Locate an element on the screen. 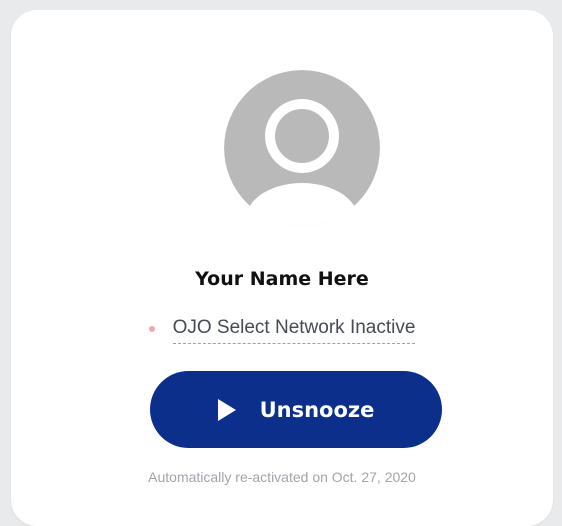 The image size is (562, 526). unsnooze-label: Unsnooze is located at coordinates (317, 409).